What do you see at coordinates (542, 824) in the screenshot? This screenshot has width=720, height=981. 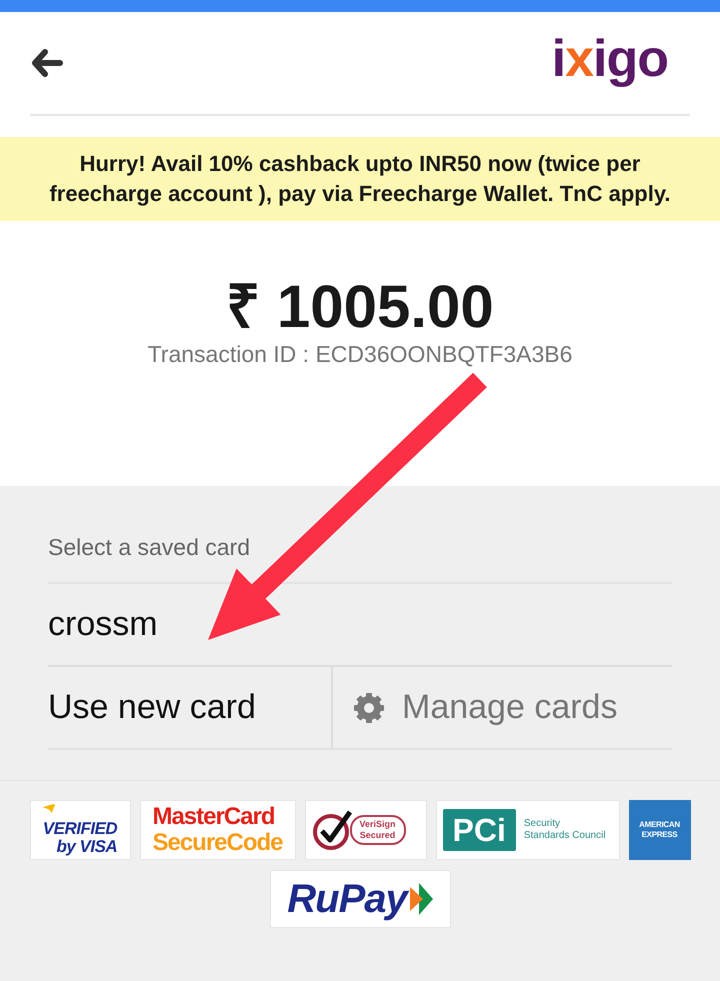 I see `logo-text: Security` at bounding box center [542, 824].